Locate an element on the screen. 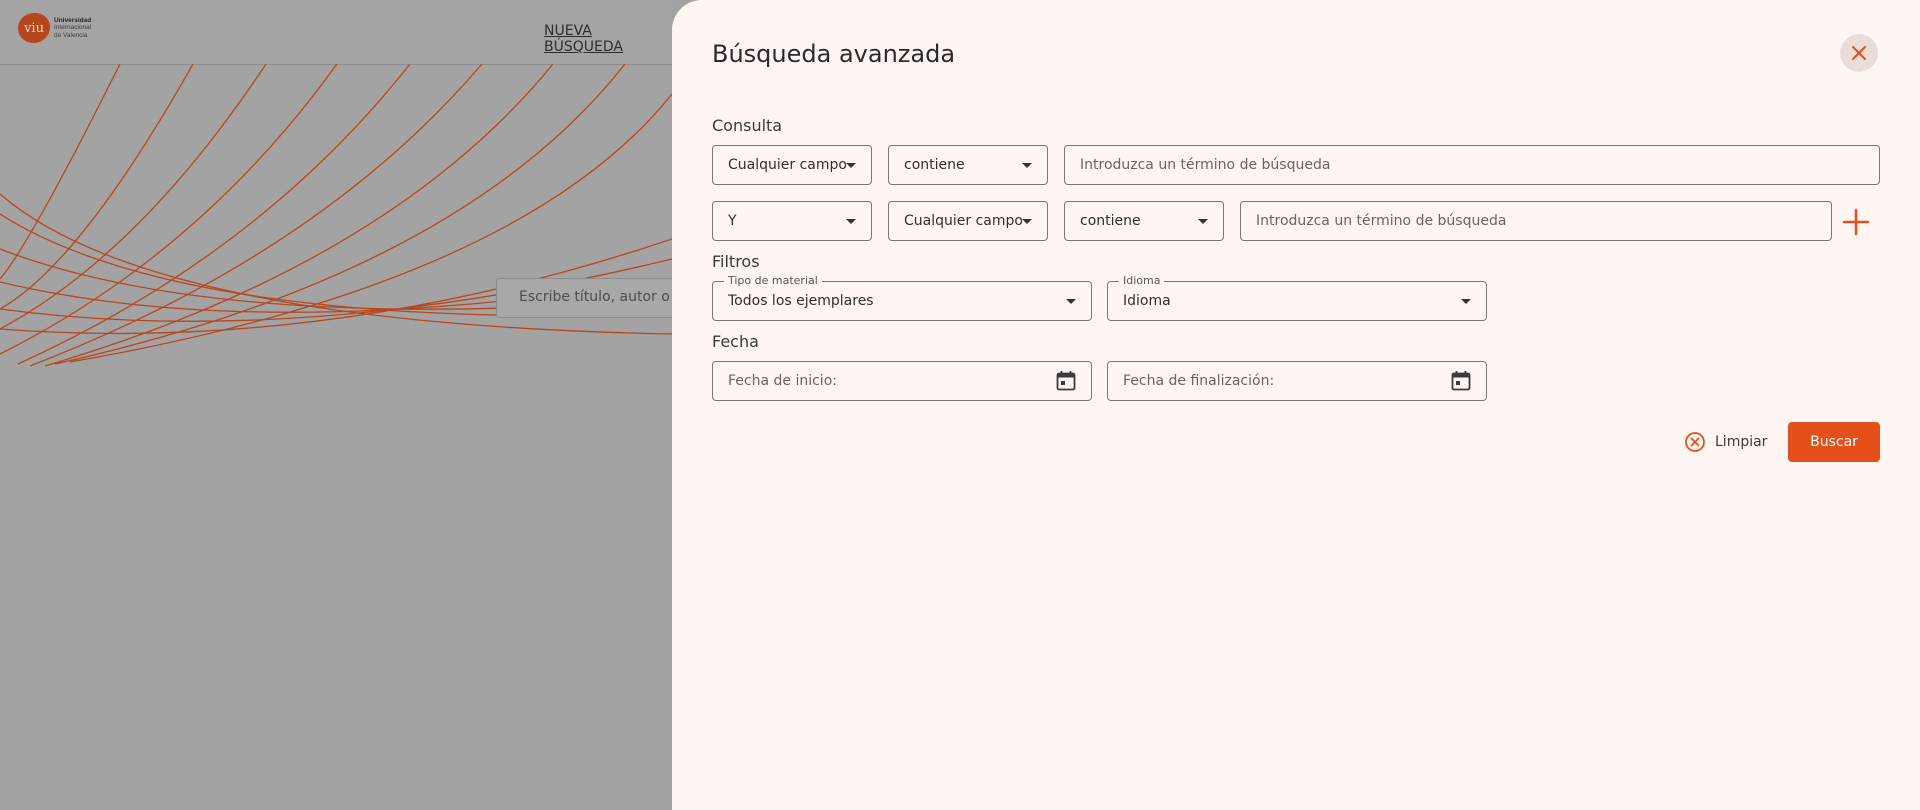 The width and height of the screenshot is (1920, 810). query-row1-term-input: Introduzca un término de búsqueda is located at coordinates (1472, 165).